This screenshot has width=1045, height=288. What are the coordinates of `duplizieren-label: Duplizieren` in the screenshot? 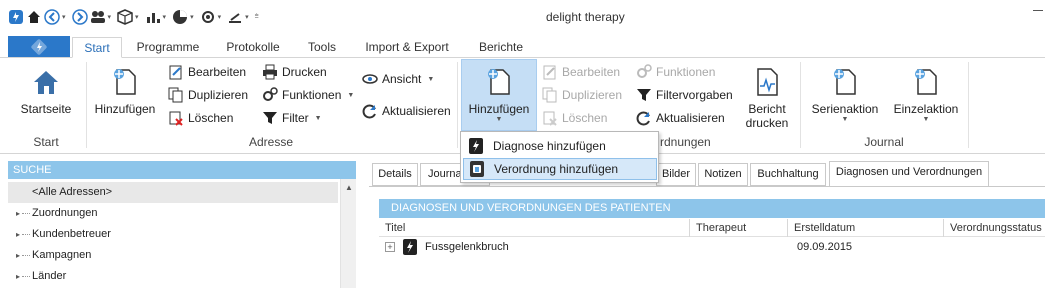 It's located at (592, 95).